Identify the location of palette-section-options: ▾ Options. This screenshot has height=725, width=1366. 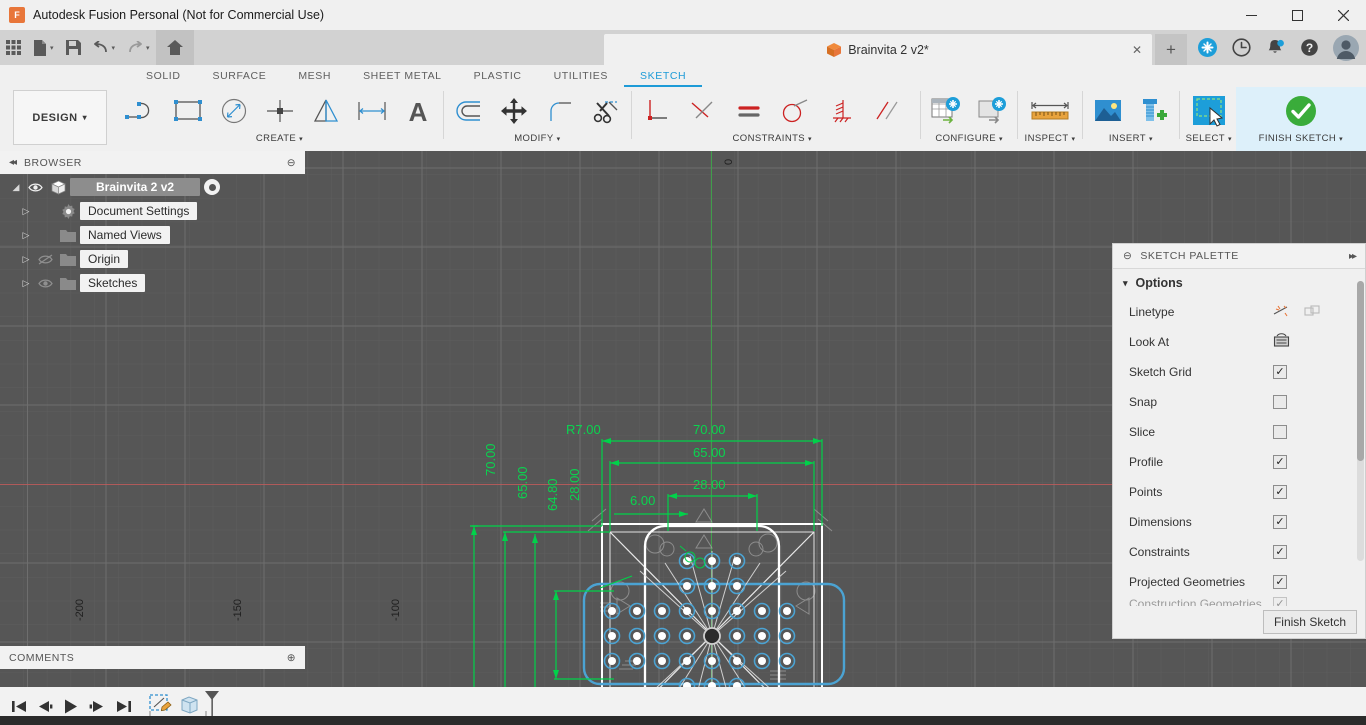
(1239, 283).